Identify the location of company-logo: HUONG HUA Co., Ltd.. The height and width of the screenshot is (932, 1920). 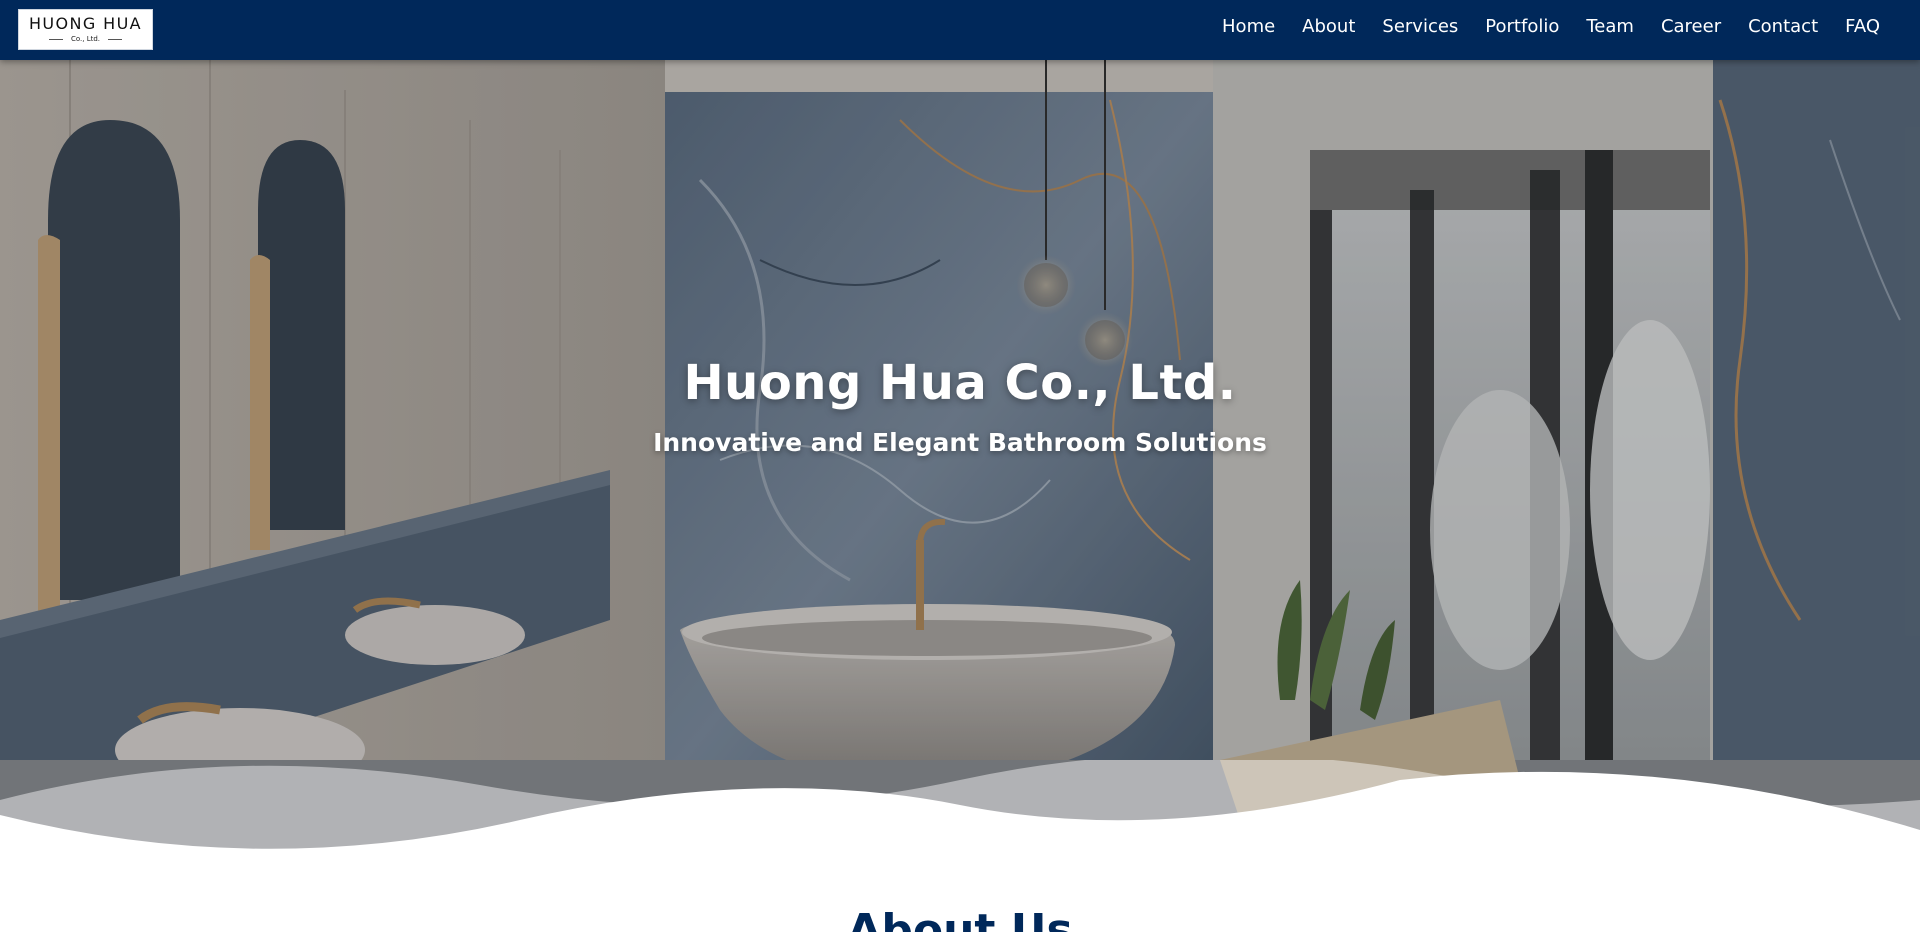
(85, 29).